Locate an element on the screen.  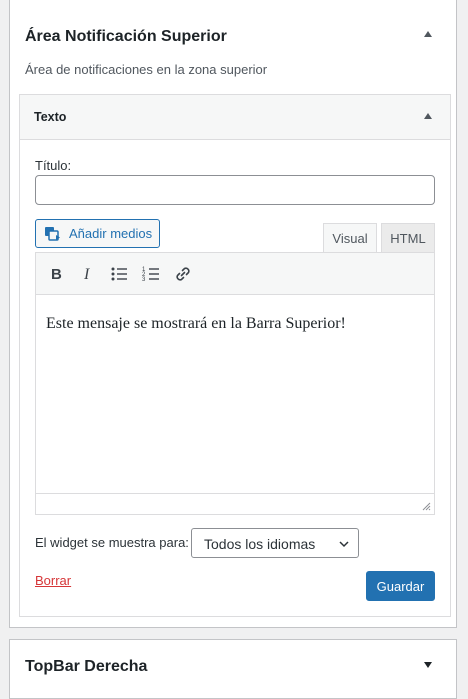
add-media-button: Añadir medios is located at coordinates (97, 233).